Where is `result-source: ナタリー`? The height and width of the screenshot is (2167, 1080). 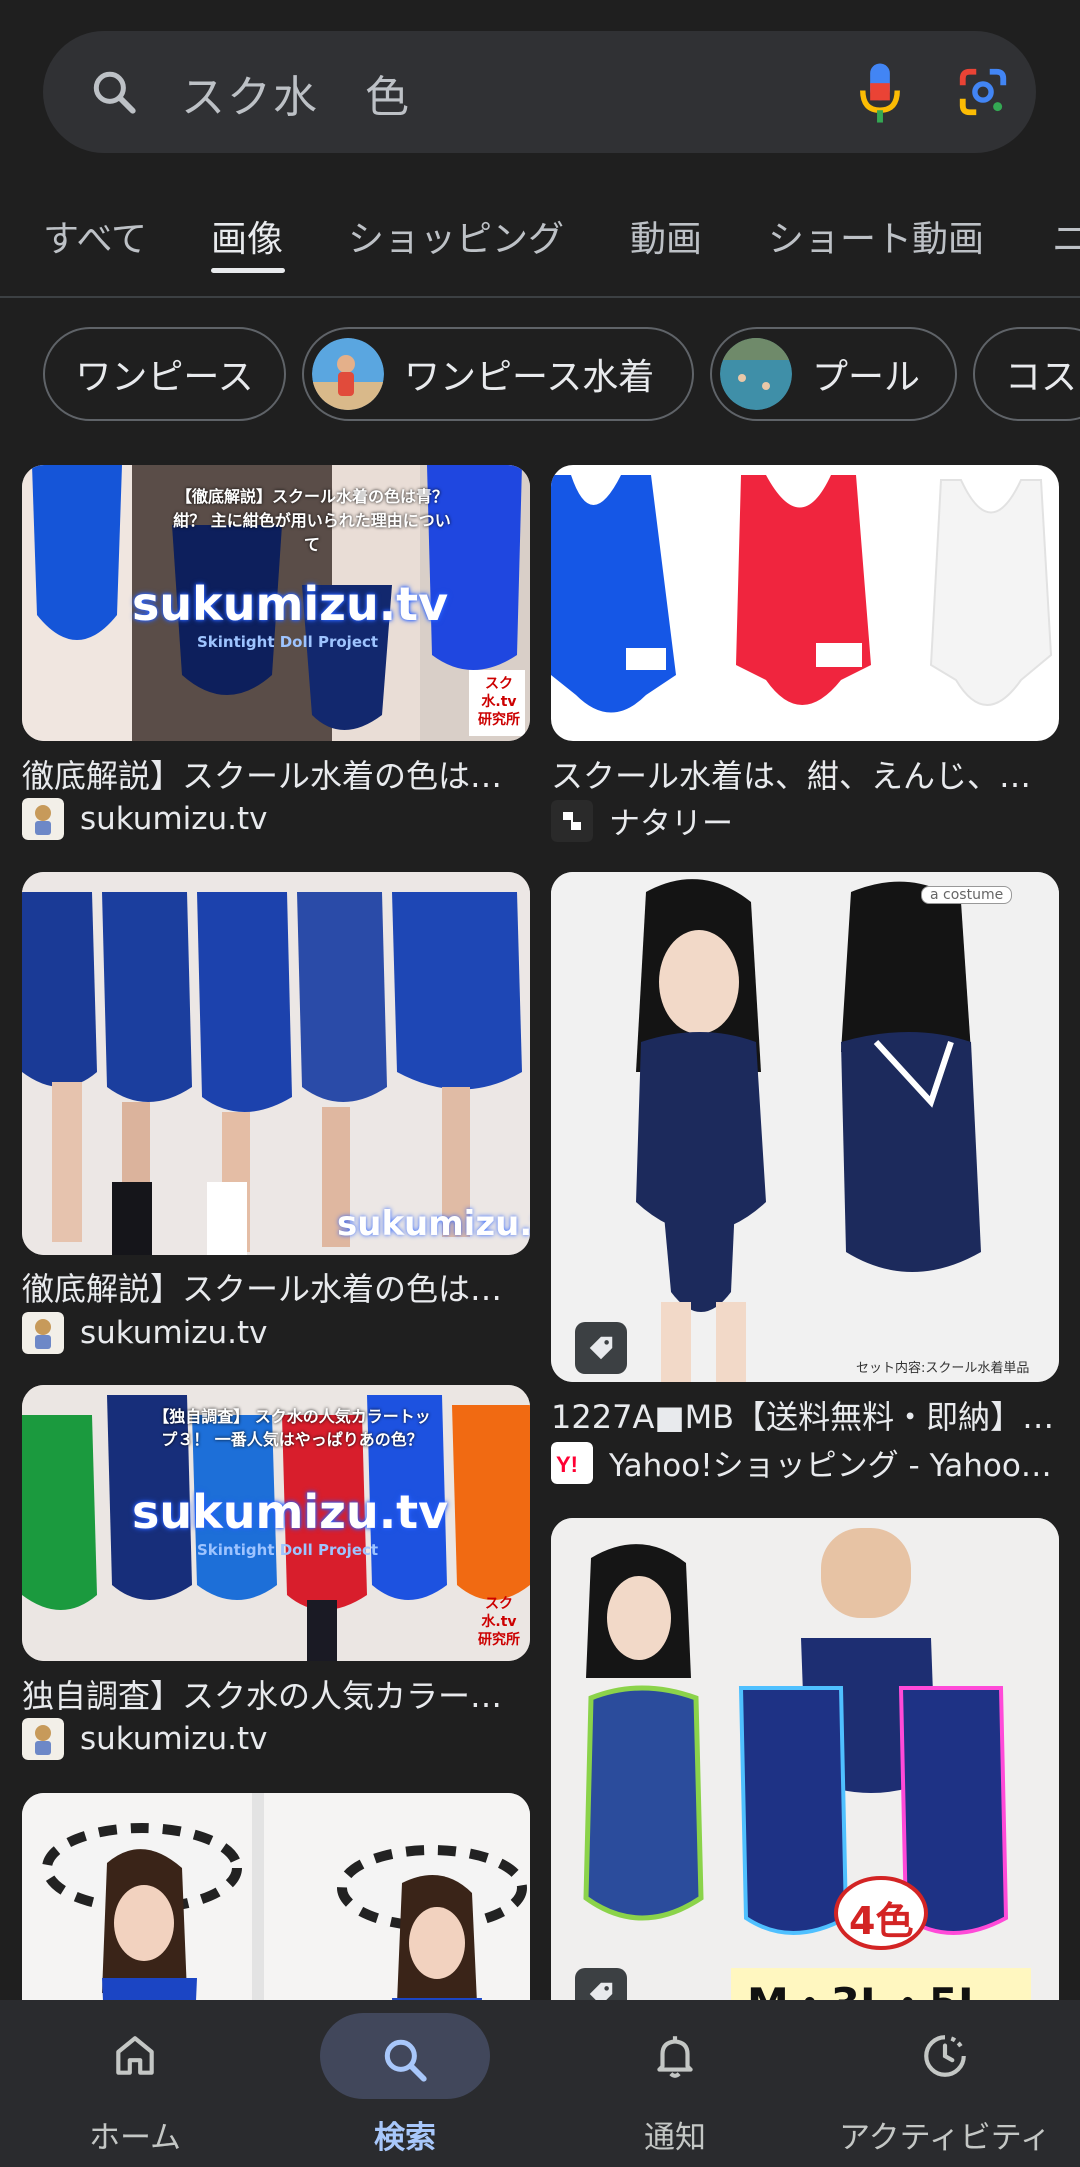
result-source: ナタリー is located at coordinates (642, 820).